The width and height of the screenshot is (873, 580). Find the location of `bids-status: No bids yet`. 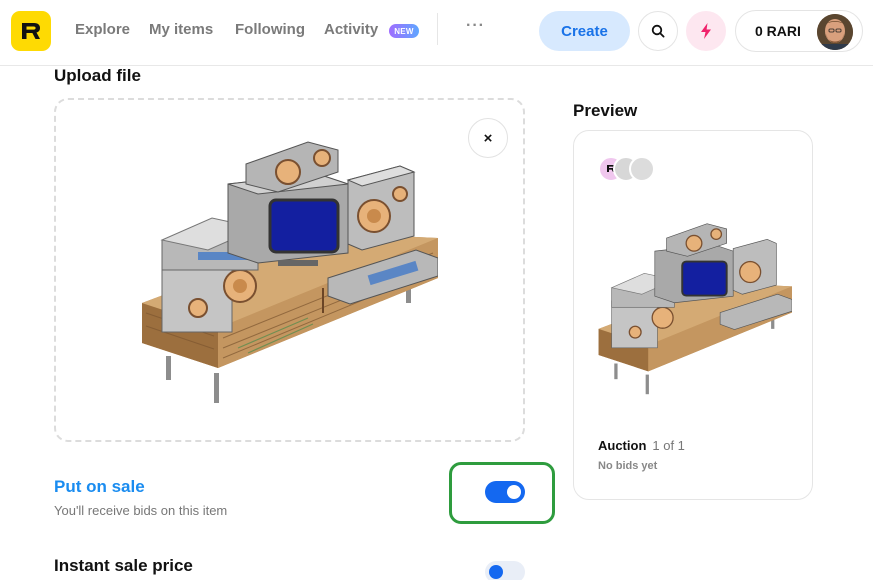

bids-status: No bids yet is located at coordinates (628, 466).